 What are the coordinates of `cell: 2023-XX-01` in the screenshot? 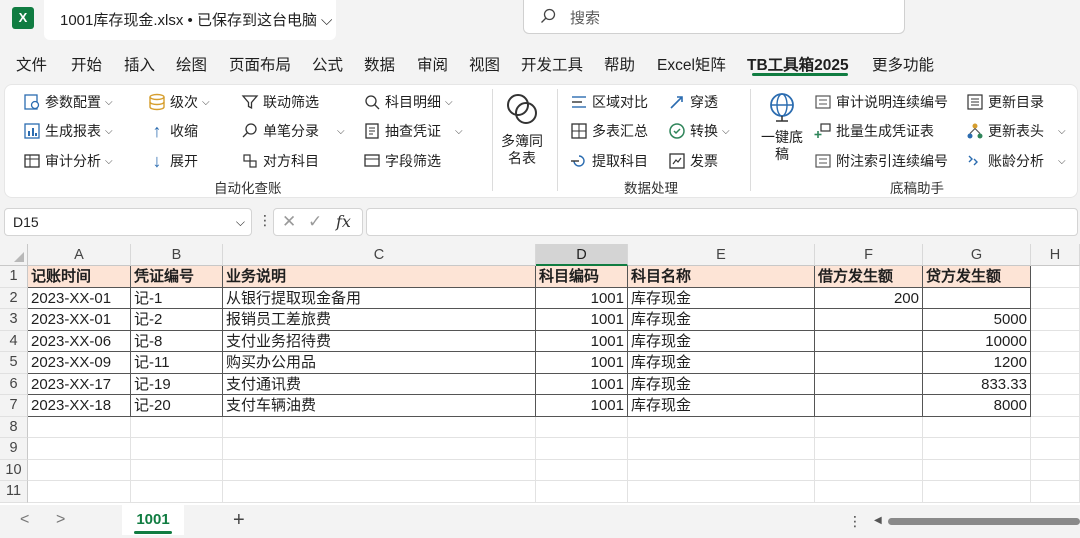 It's located at (79, 320).